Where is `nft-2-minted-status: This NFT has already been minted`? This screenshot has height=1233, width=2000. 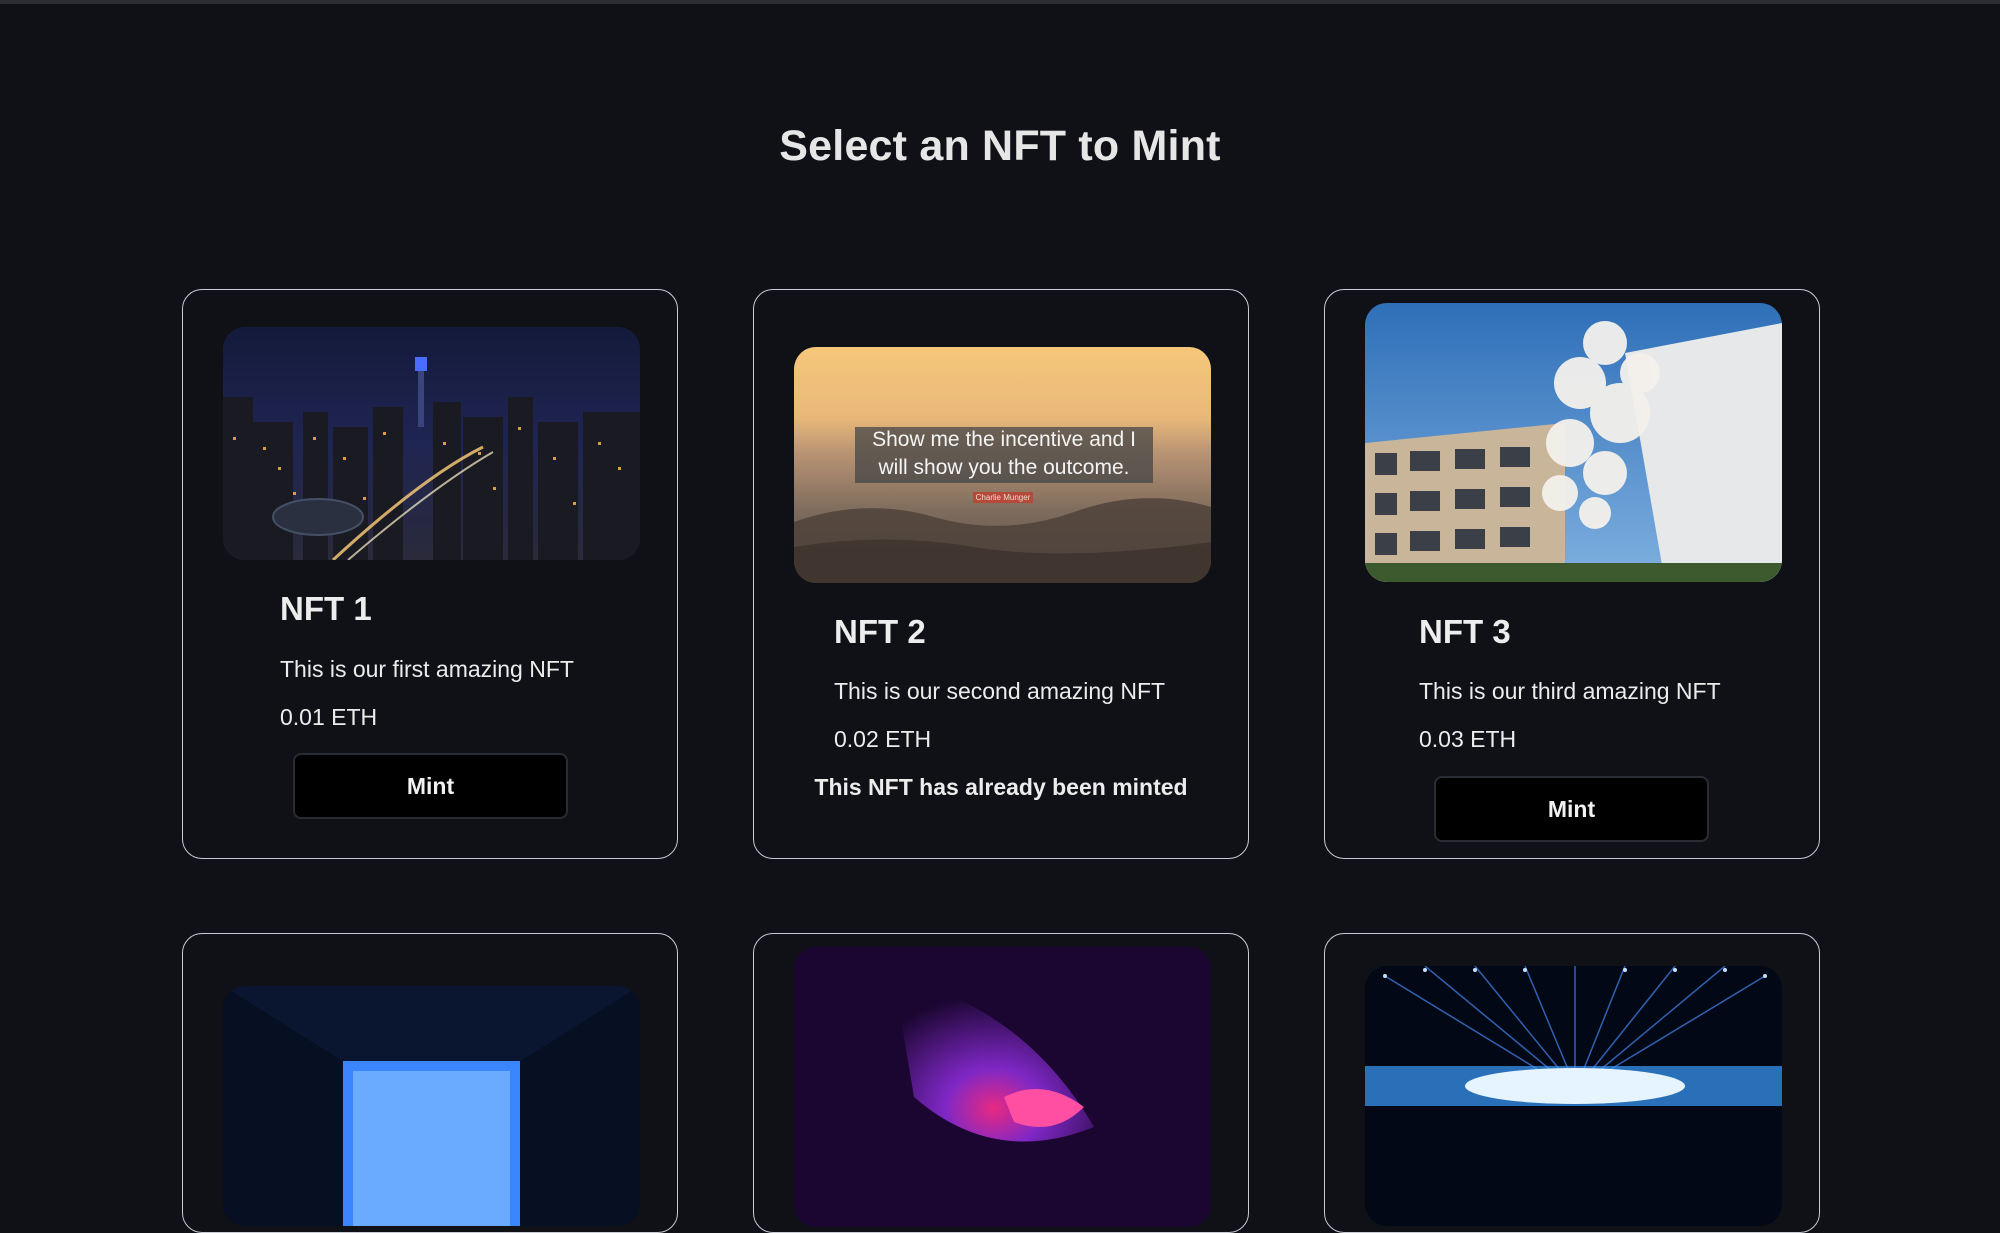
nft-2-minted-status: This NFT has already been minted is located at coordinates (1001, 787).